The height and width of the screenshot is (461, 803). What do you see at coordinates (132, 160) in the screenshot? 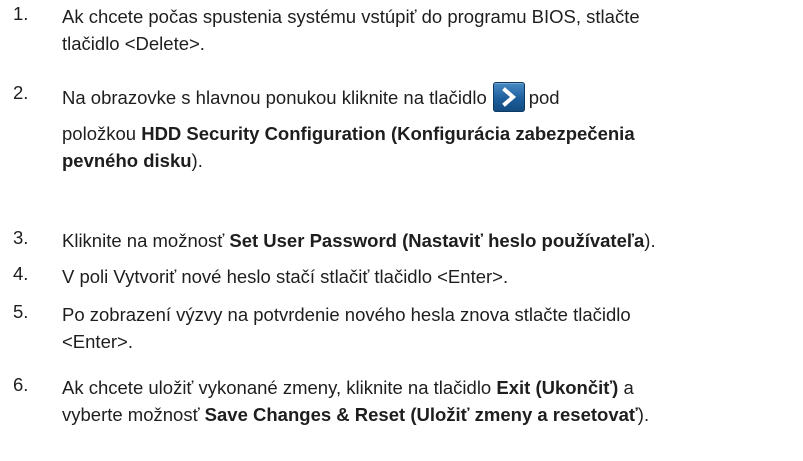
I see `step-line: pevného disku).` at bounding box center [132, 160].